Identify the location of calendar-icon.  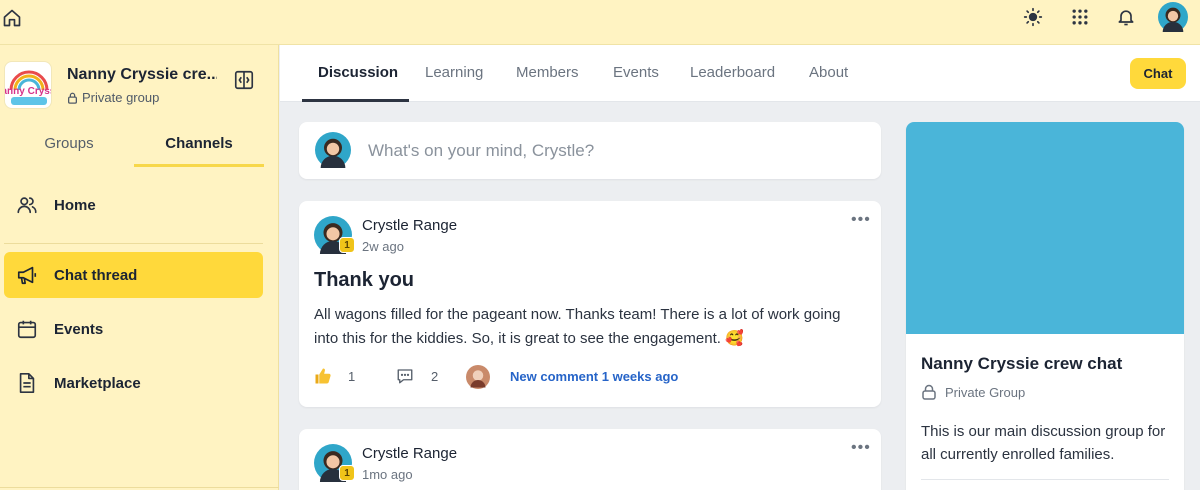
(27, 329).